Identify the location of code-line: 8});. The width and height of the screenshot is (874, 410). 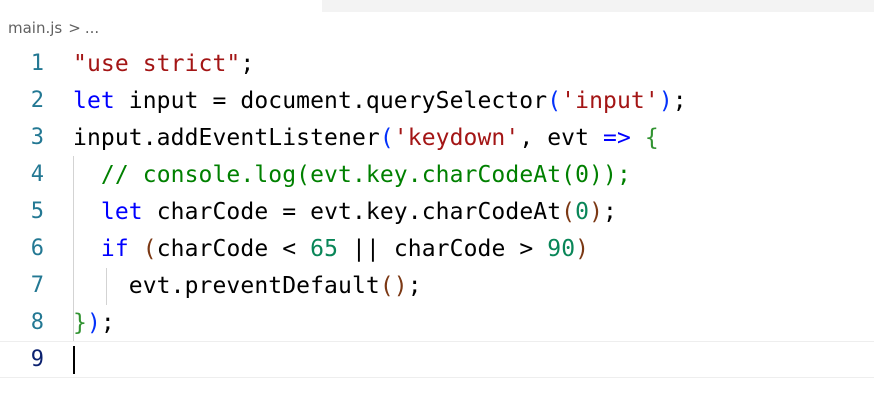
(437, 322).